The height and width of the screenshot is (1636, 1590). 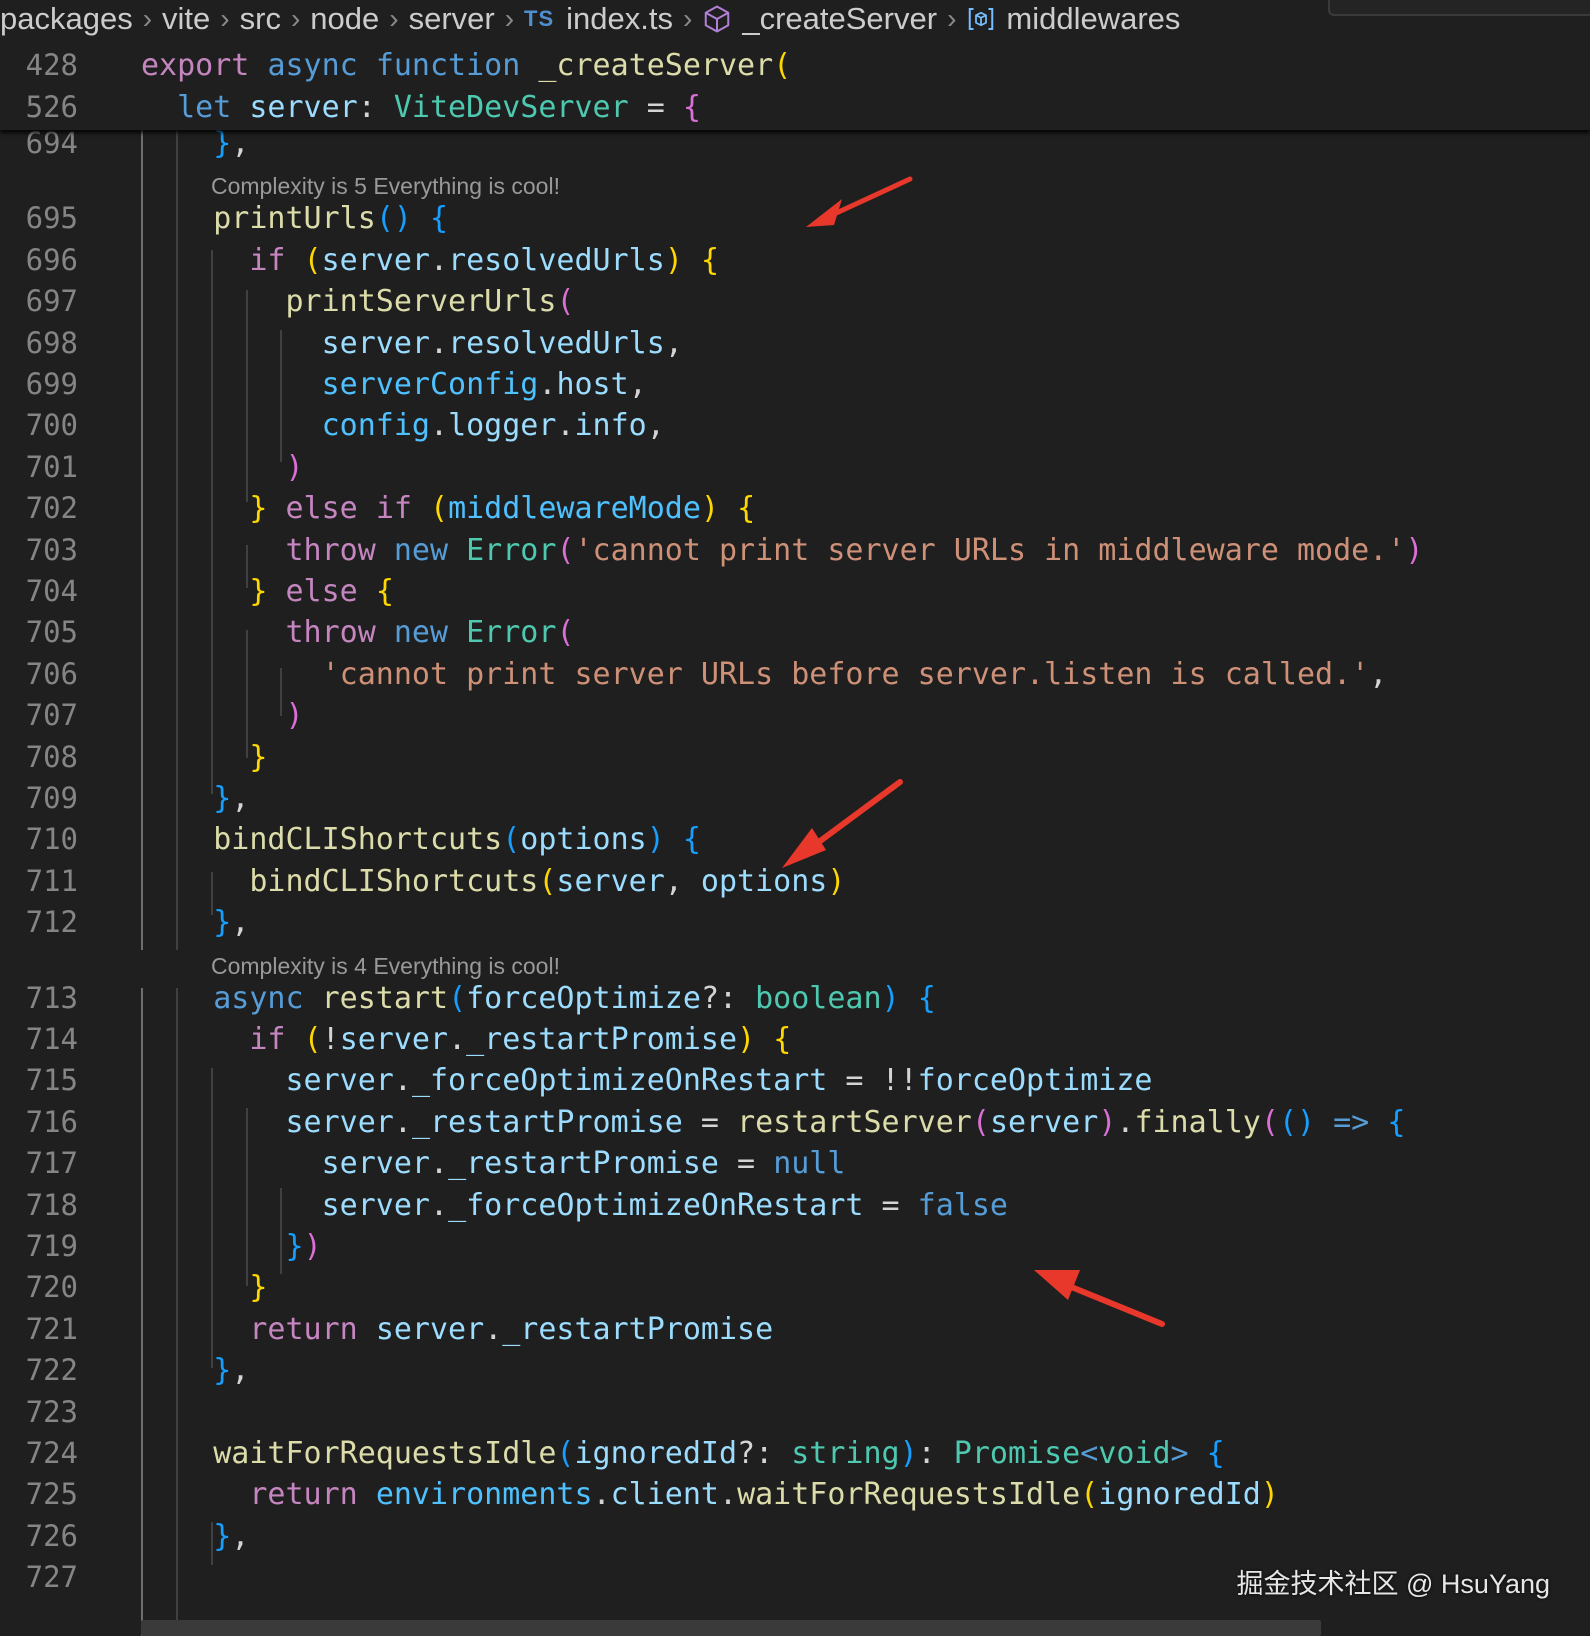 What do you see at coordinates (795, 1039) in the screenshot?
I see `code-line: 714 if (!server._restartPromise) {` at bounding box center [795, 1039].